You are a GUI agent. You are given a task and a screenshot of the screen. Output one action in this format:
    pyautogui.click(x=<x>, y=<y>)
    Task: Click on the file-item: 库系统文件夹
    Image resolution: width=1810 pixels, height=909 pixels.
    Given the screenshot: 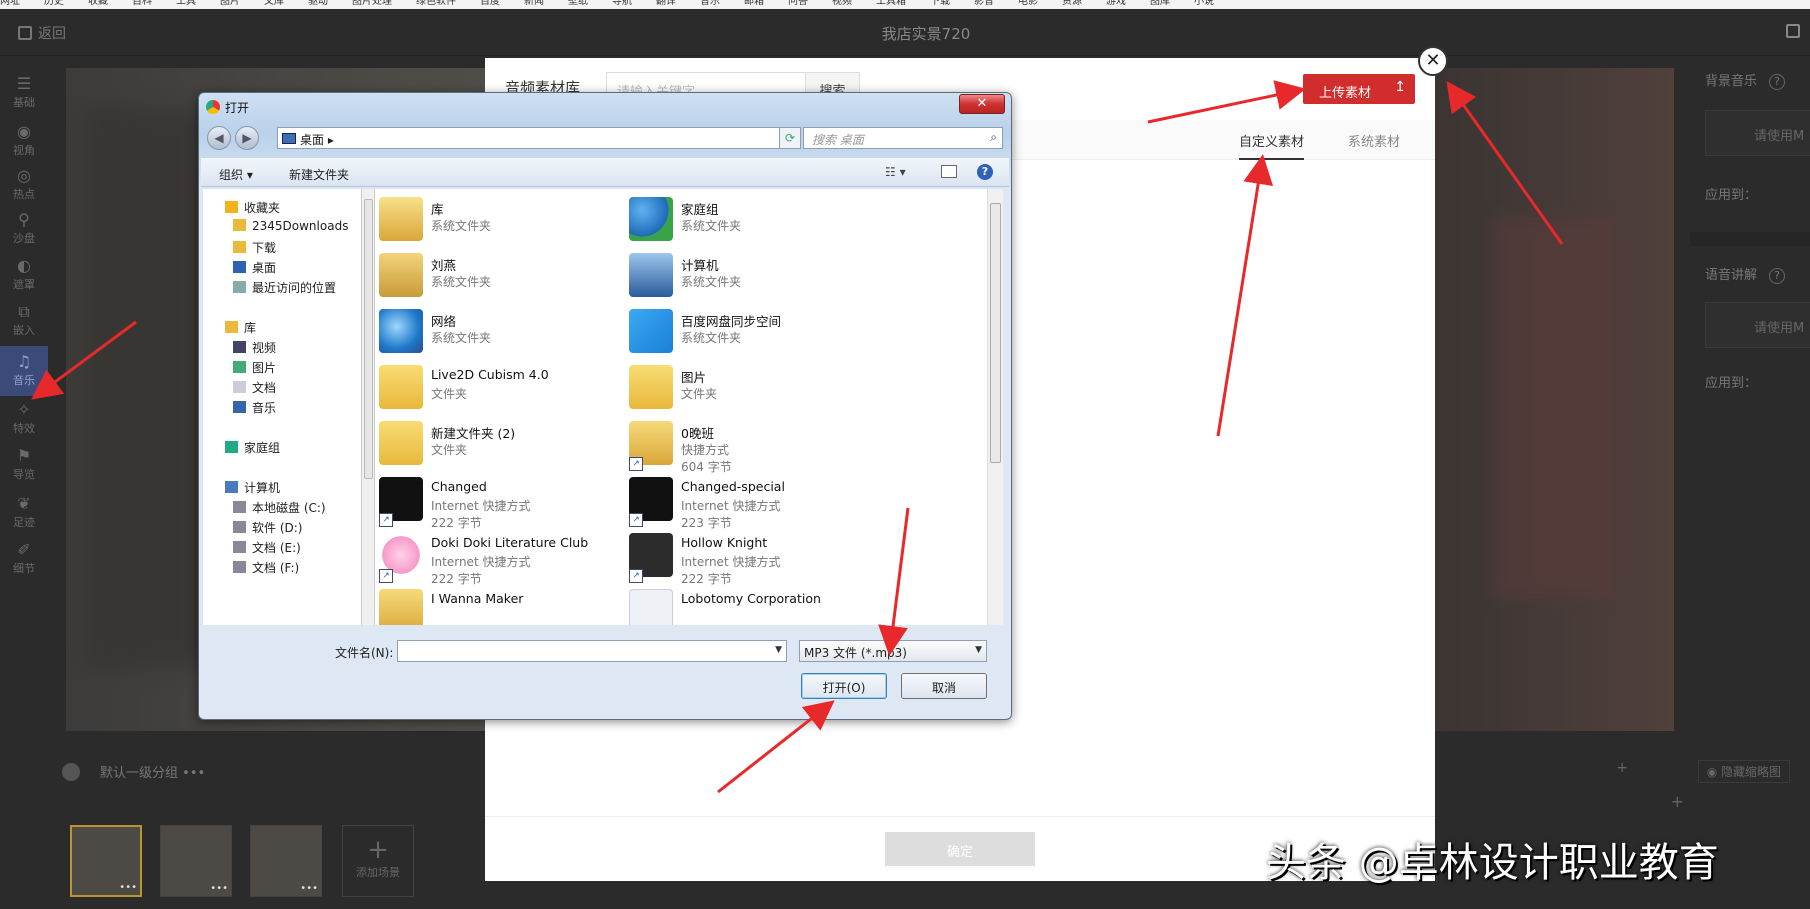 What is the action you would take?
    pyautogui.click(x=494, y=220)
    